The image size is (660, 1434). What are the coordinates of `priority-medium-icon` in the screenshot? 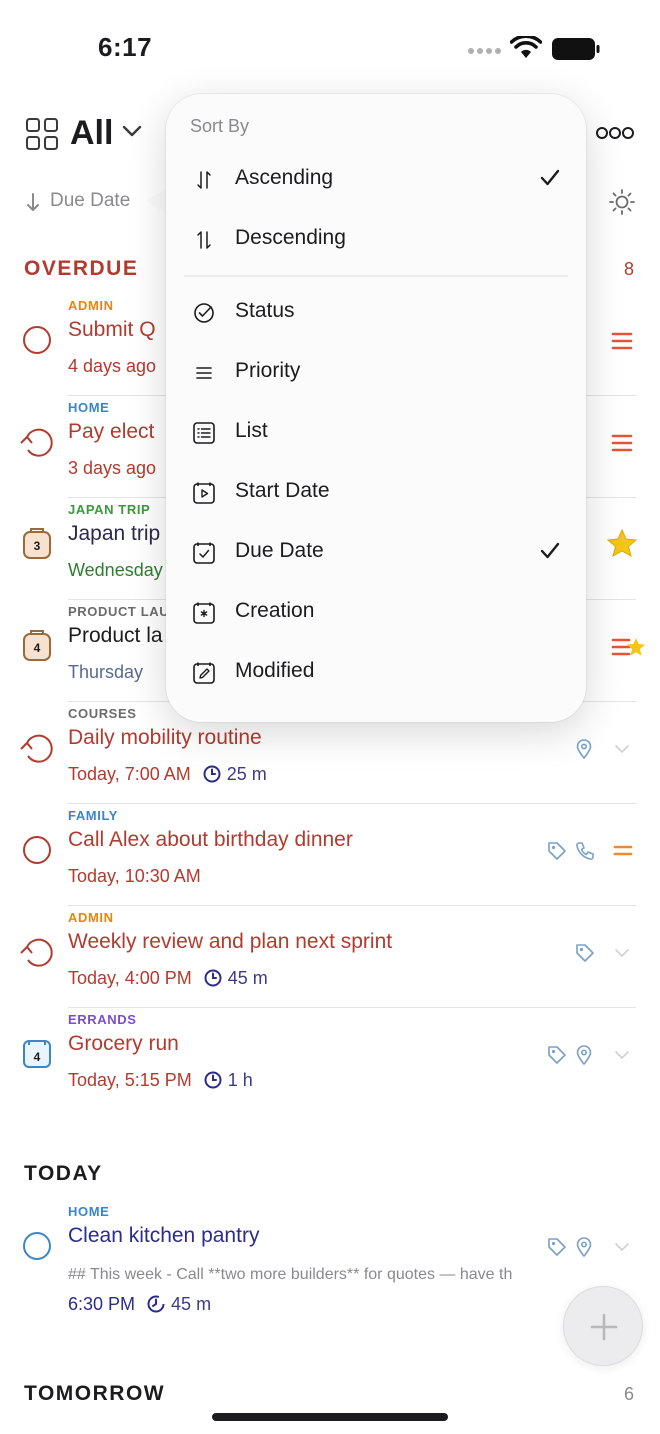 It's located at (623, 850).